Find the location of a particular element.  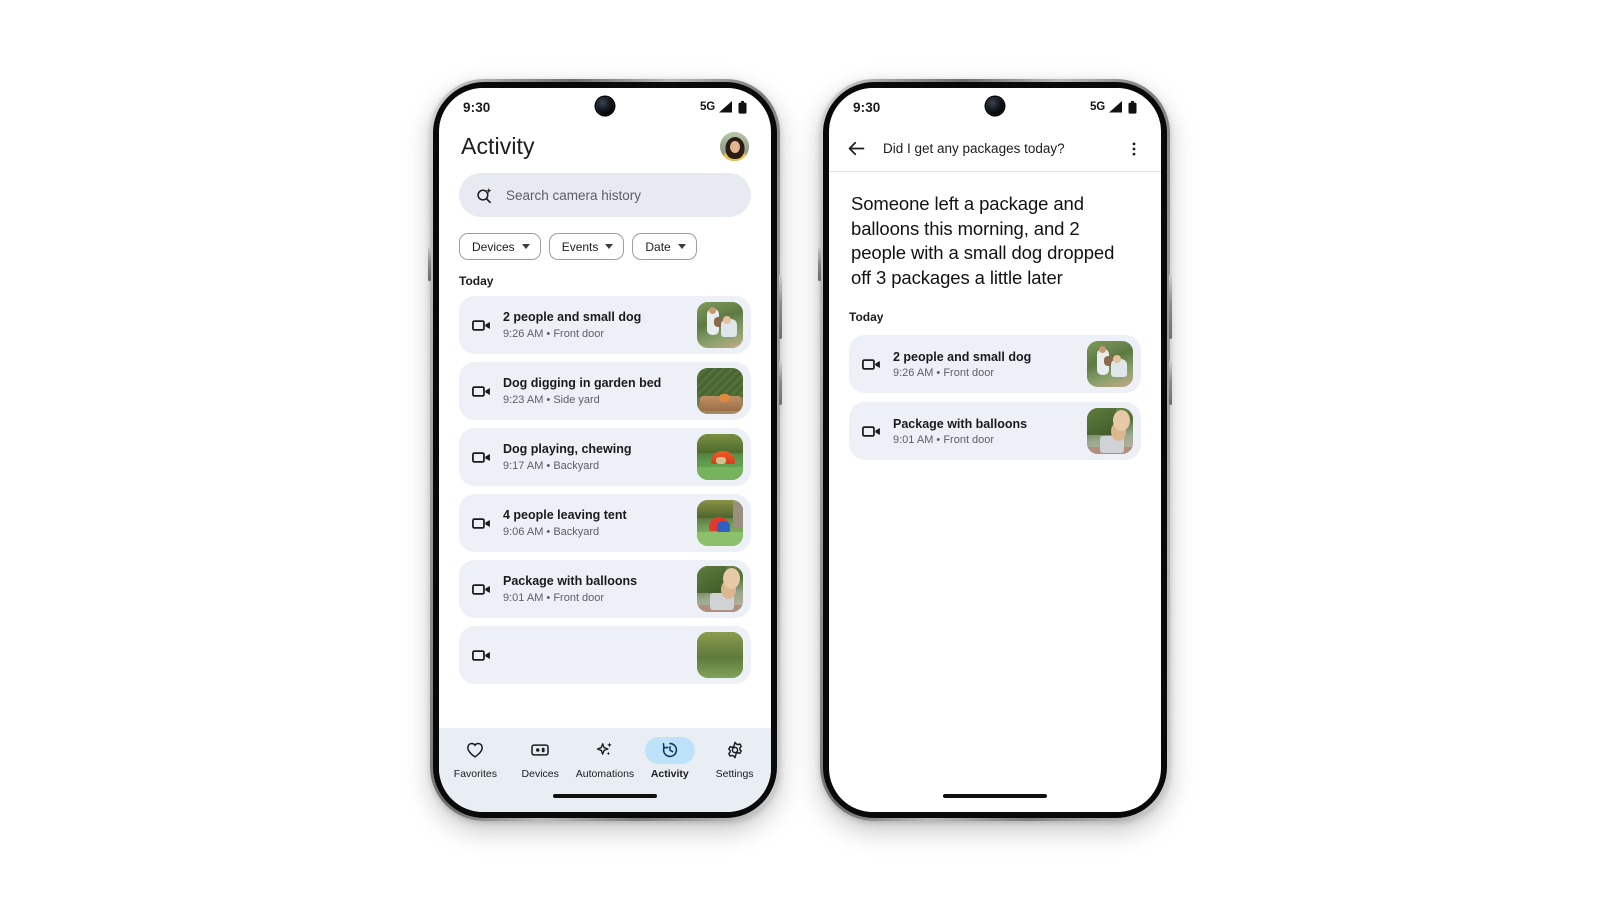

mute-switch-left is located at coordinates (429, 264).